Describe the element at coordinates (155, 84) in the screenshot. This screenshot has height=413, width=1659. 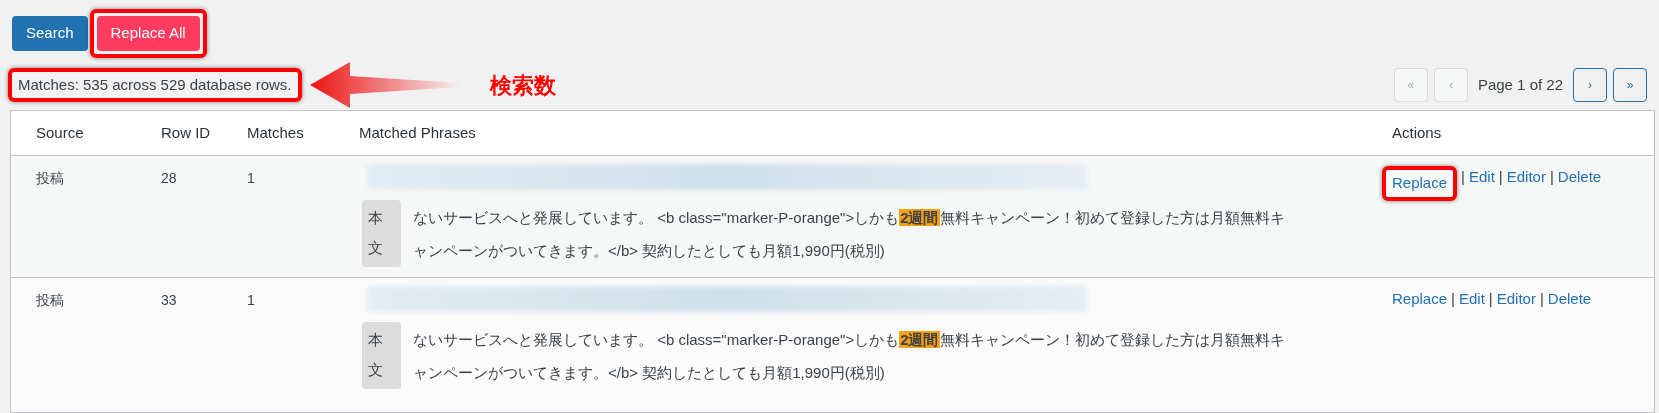
I see `match-summary: Matches: 535 across 529 database rows.` at that location.